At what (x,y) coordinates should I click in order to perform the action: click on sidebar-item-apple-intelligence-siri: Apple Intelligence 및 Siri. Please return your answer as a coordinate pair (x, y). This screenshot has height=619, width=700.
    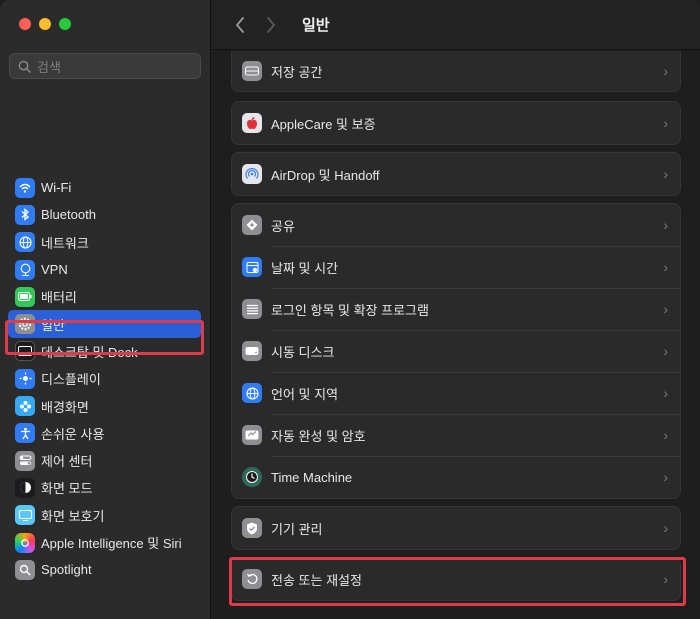
    Looking at the image, I should click on (105, 542).